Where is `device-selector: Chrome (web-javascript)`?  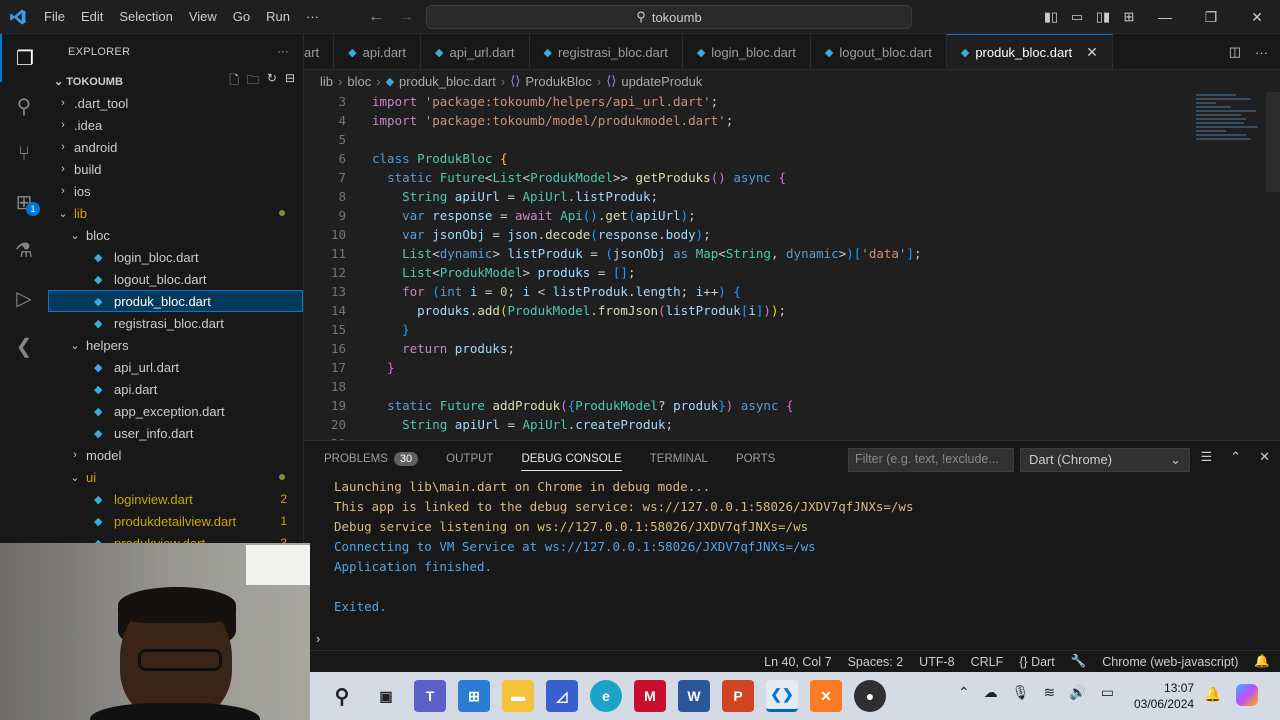 device-selector: Chrome (web-javascript) is located at coordinates (1170, 662).